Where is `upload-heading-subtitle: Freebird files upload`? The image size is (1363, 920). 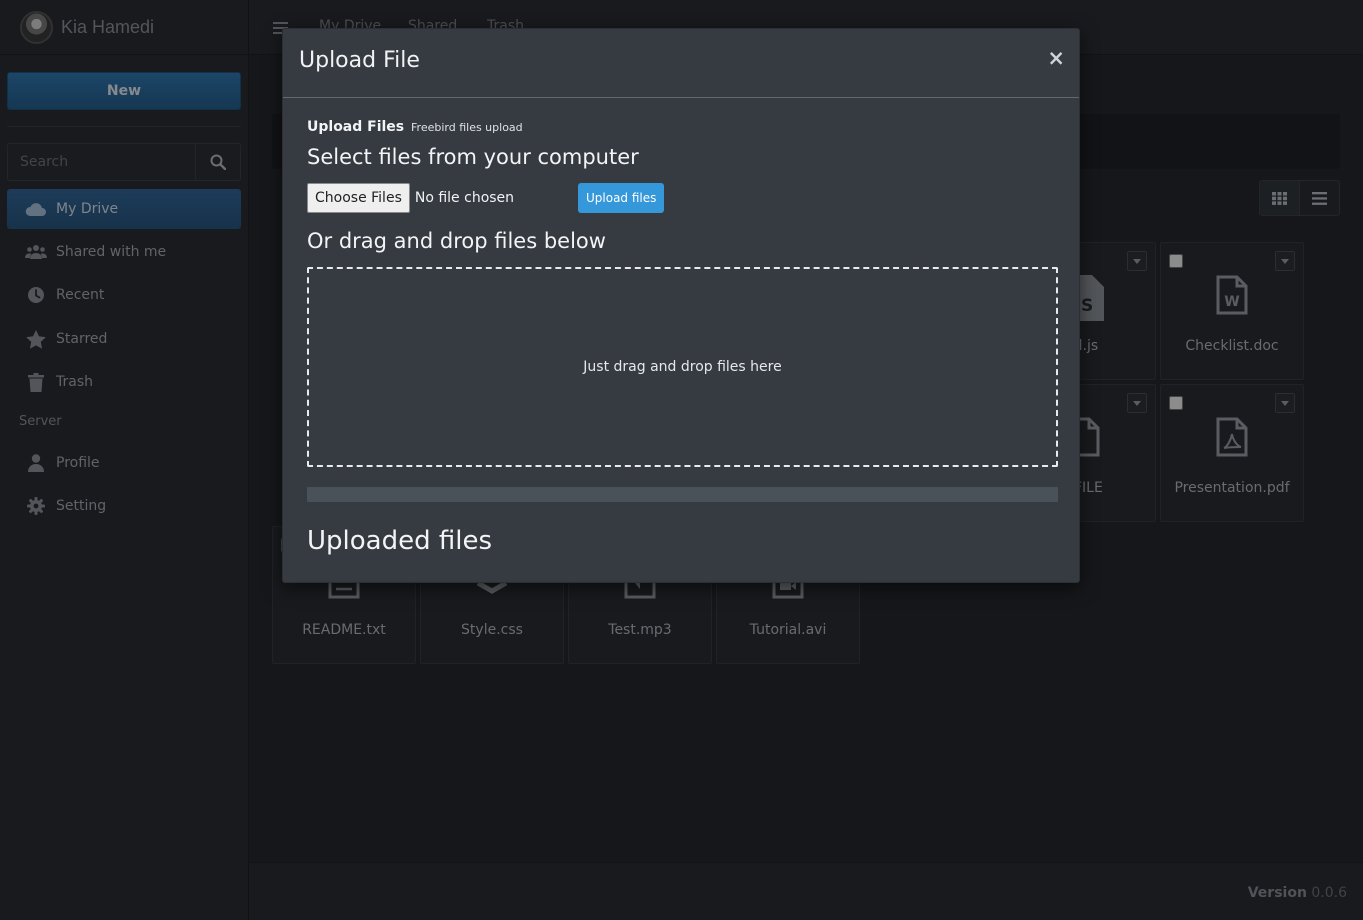 upload-heading-subtitle: Freebird files upload is located at coordinates (467, 127).